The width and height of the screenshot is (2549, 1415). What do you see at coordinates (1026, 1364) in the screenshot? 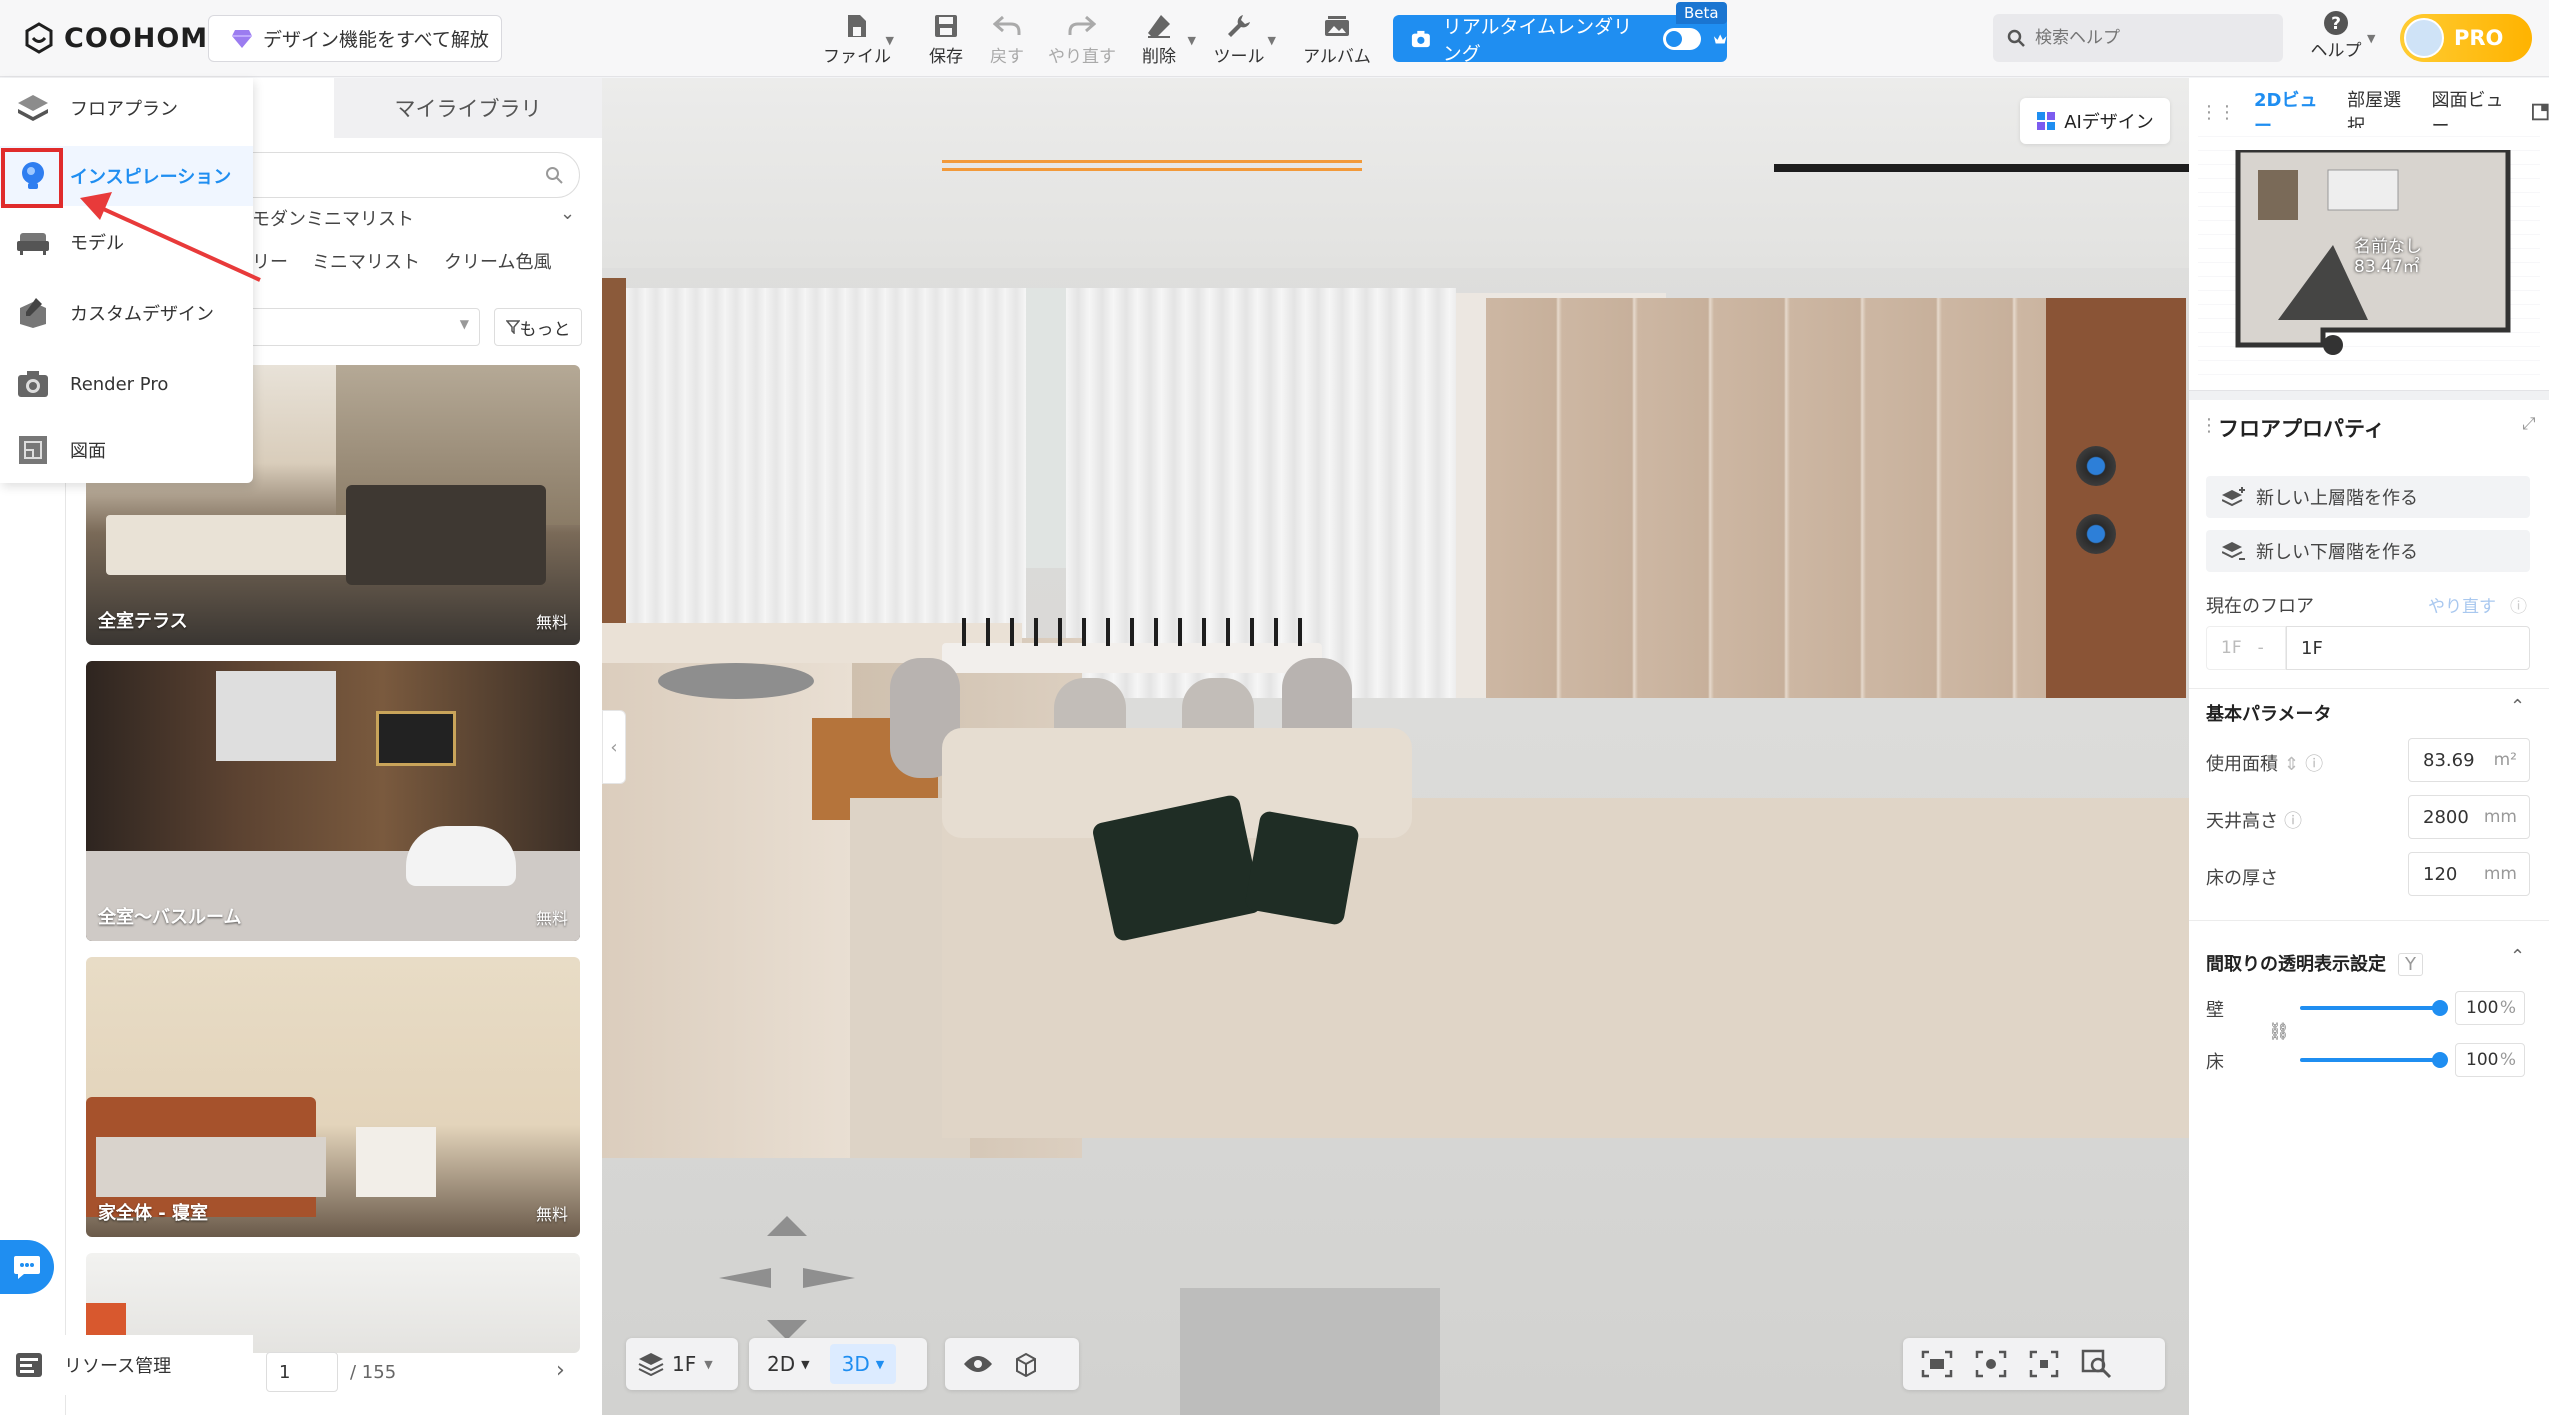
I see `cube-icon` at bounding box center [1026, 1364].